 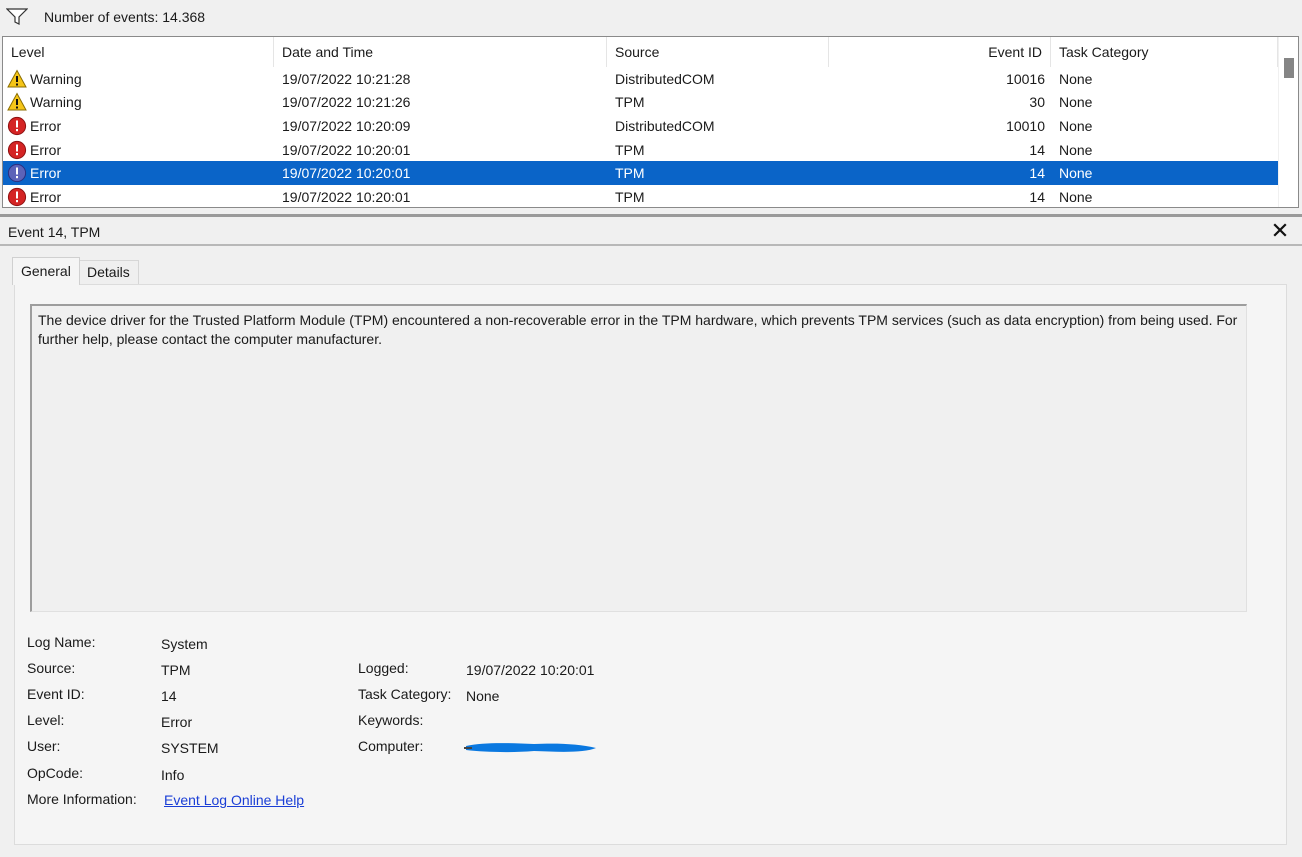 I want to click on label-keywords: Keywords:, so click(x=391, y=720).